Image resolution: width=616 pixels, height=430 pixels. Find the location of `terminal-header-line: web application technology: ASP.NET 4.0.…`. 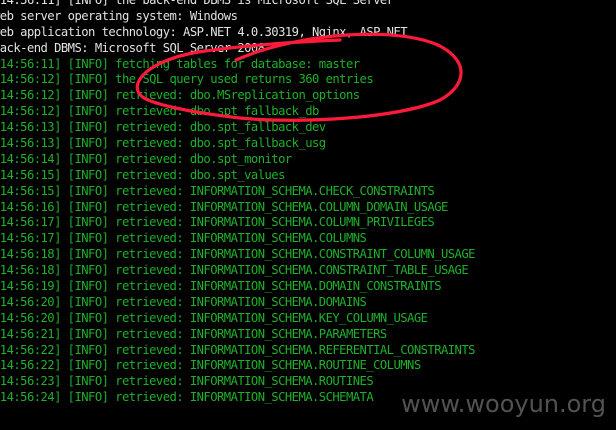

terminal-header-line: web application technology: ASP.NET 4.0.… is located at coordinates (204, 31).